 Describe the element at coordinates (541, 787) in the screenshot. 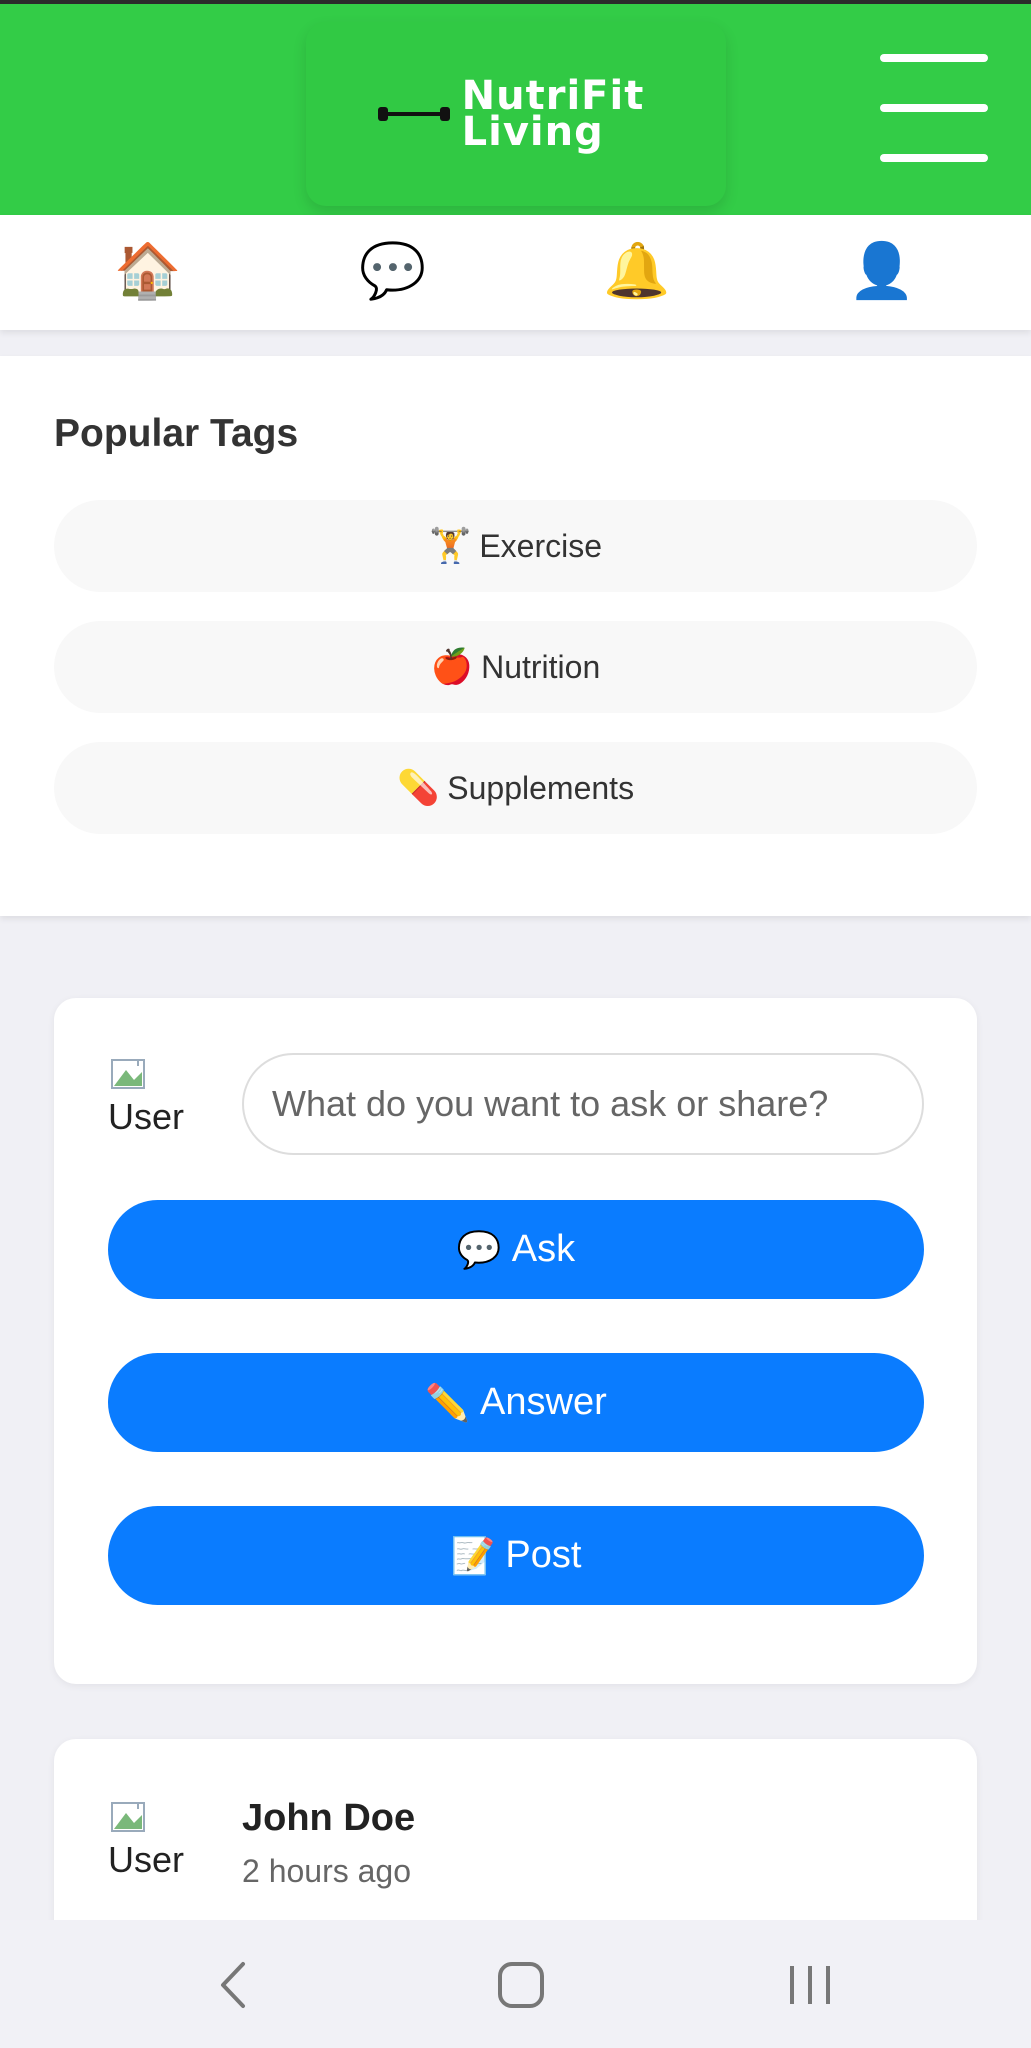

I see `tag-label: Supplements` at that location.